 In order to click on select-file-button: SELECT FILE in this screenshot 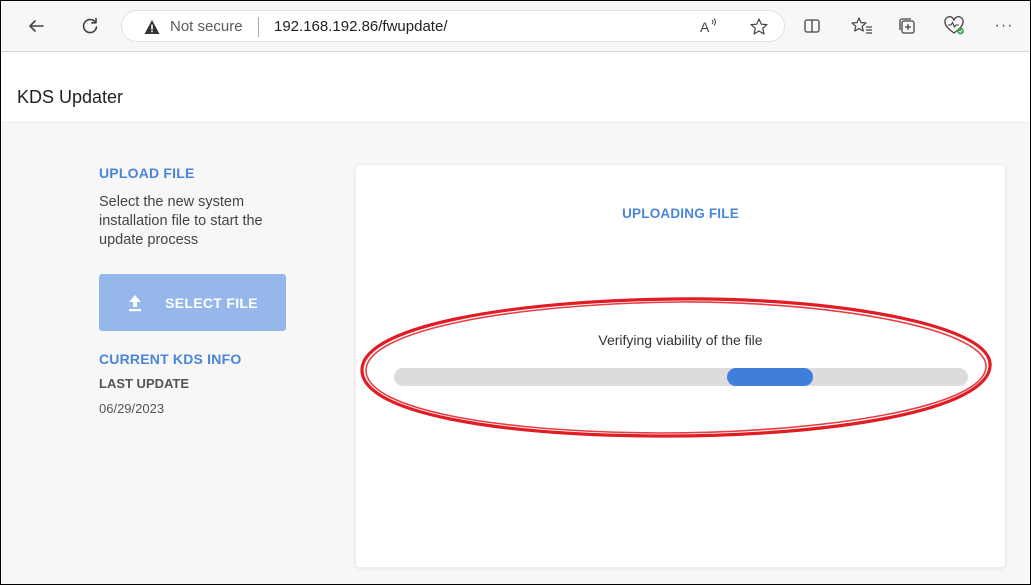, I will do `click(192, 302)`.